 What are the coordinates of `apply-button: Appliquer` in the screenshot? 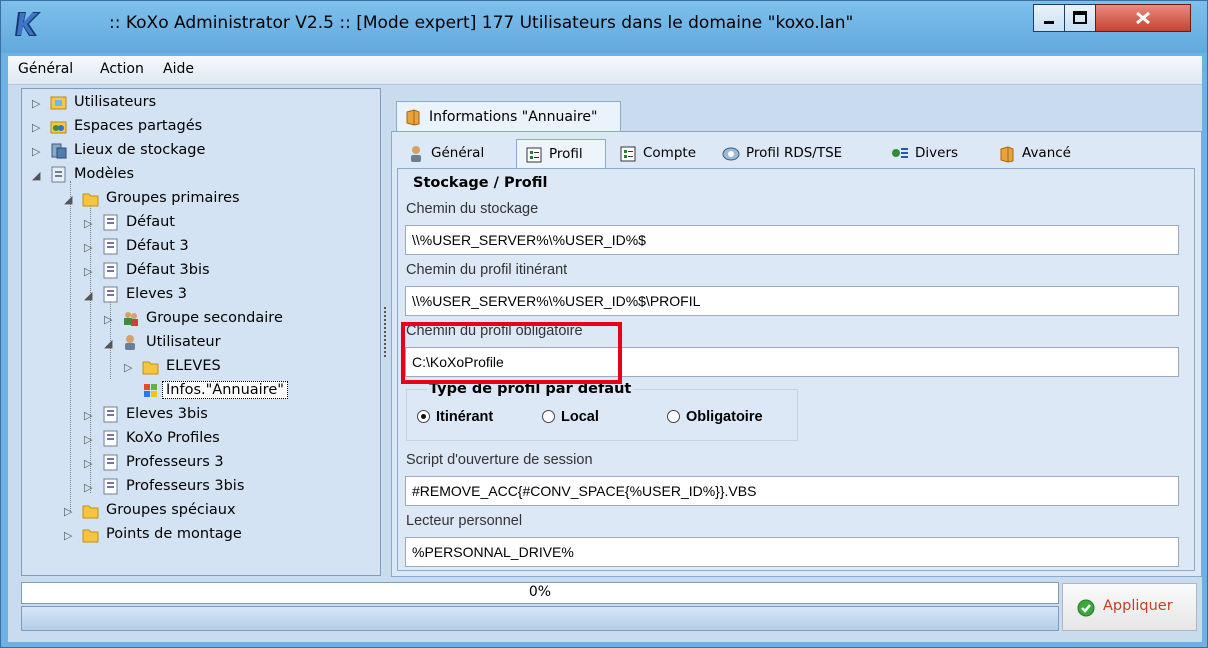 It's located at (1129, 607).